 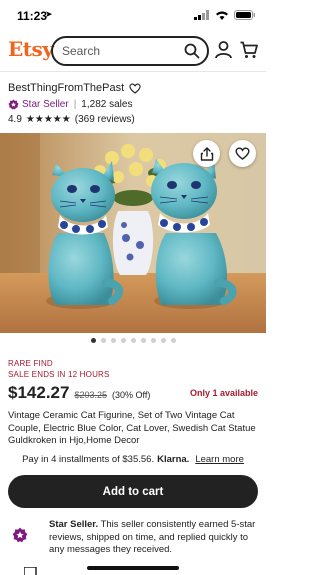 I want to click on price-row: $142.27 $203.25 (30% Off), so click(x=79, y=393).